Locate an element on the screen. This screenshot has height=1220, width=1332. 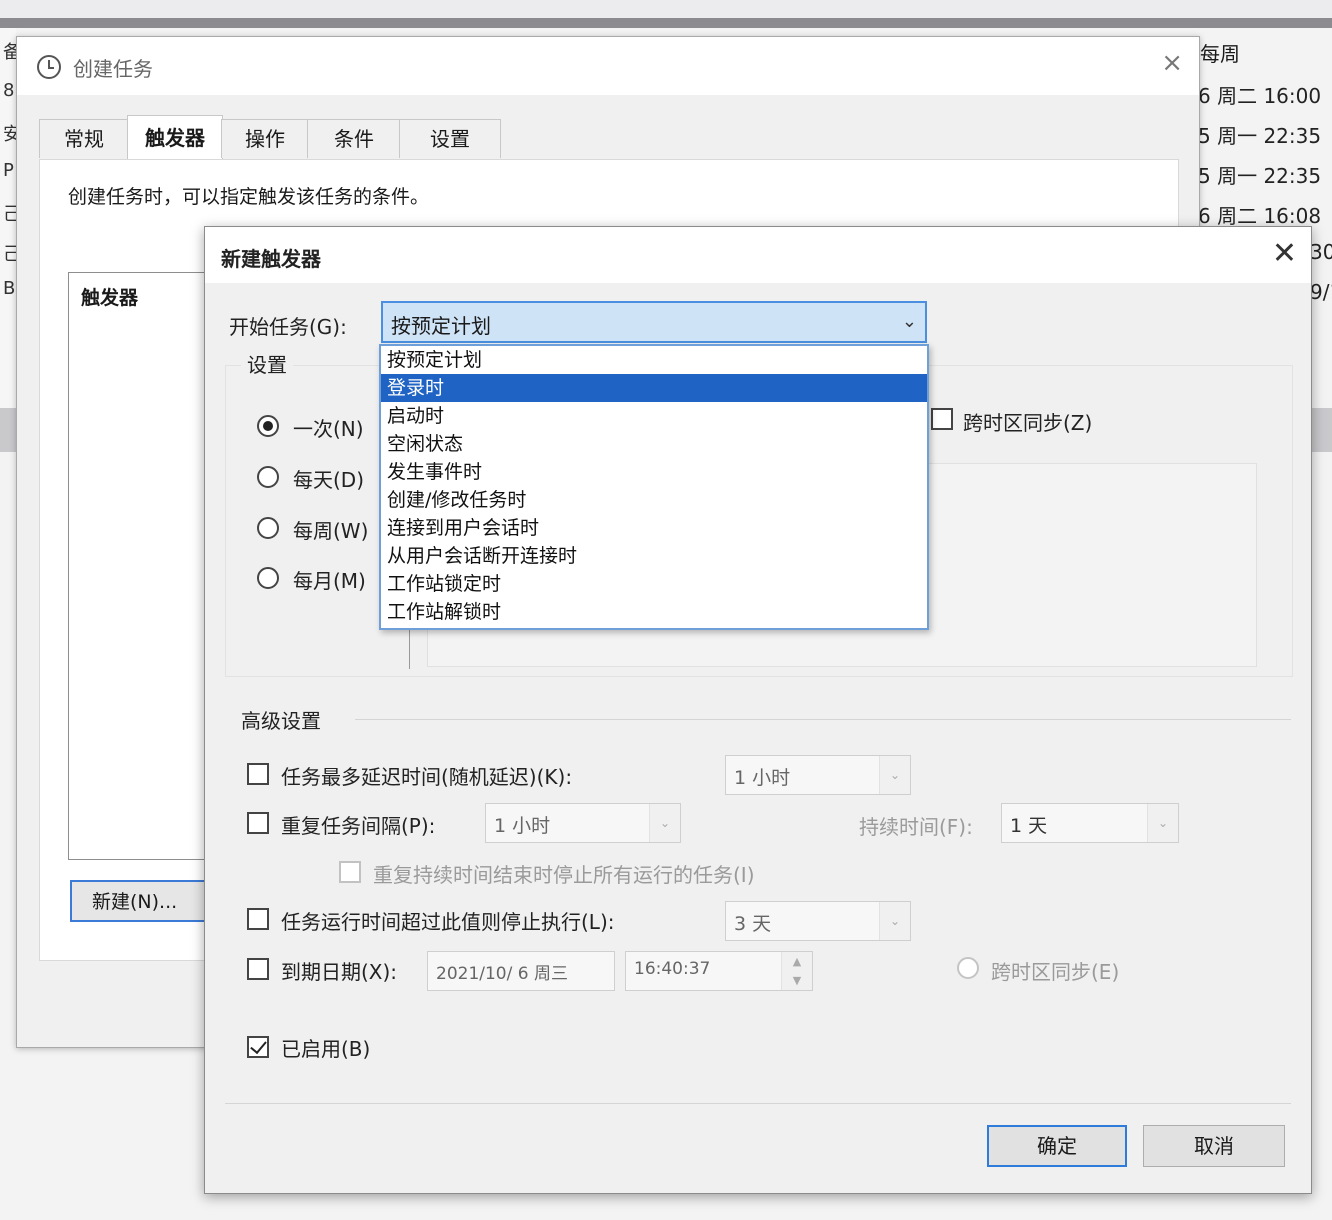
advanced-divider is located at coordinates (823, 719).